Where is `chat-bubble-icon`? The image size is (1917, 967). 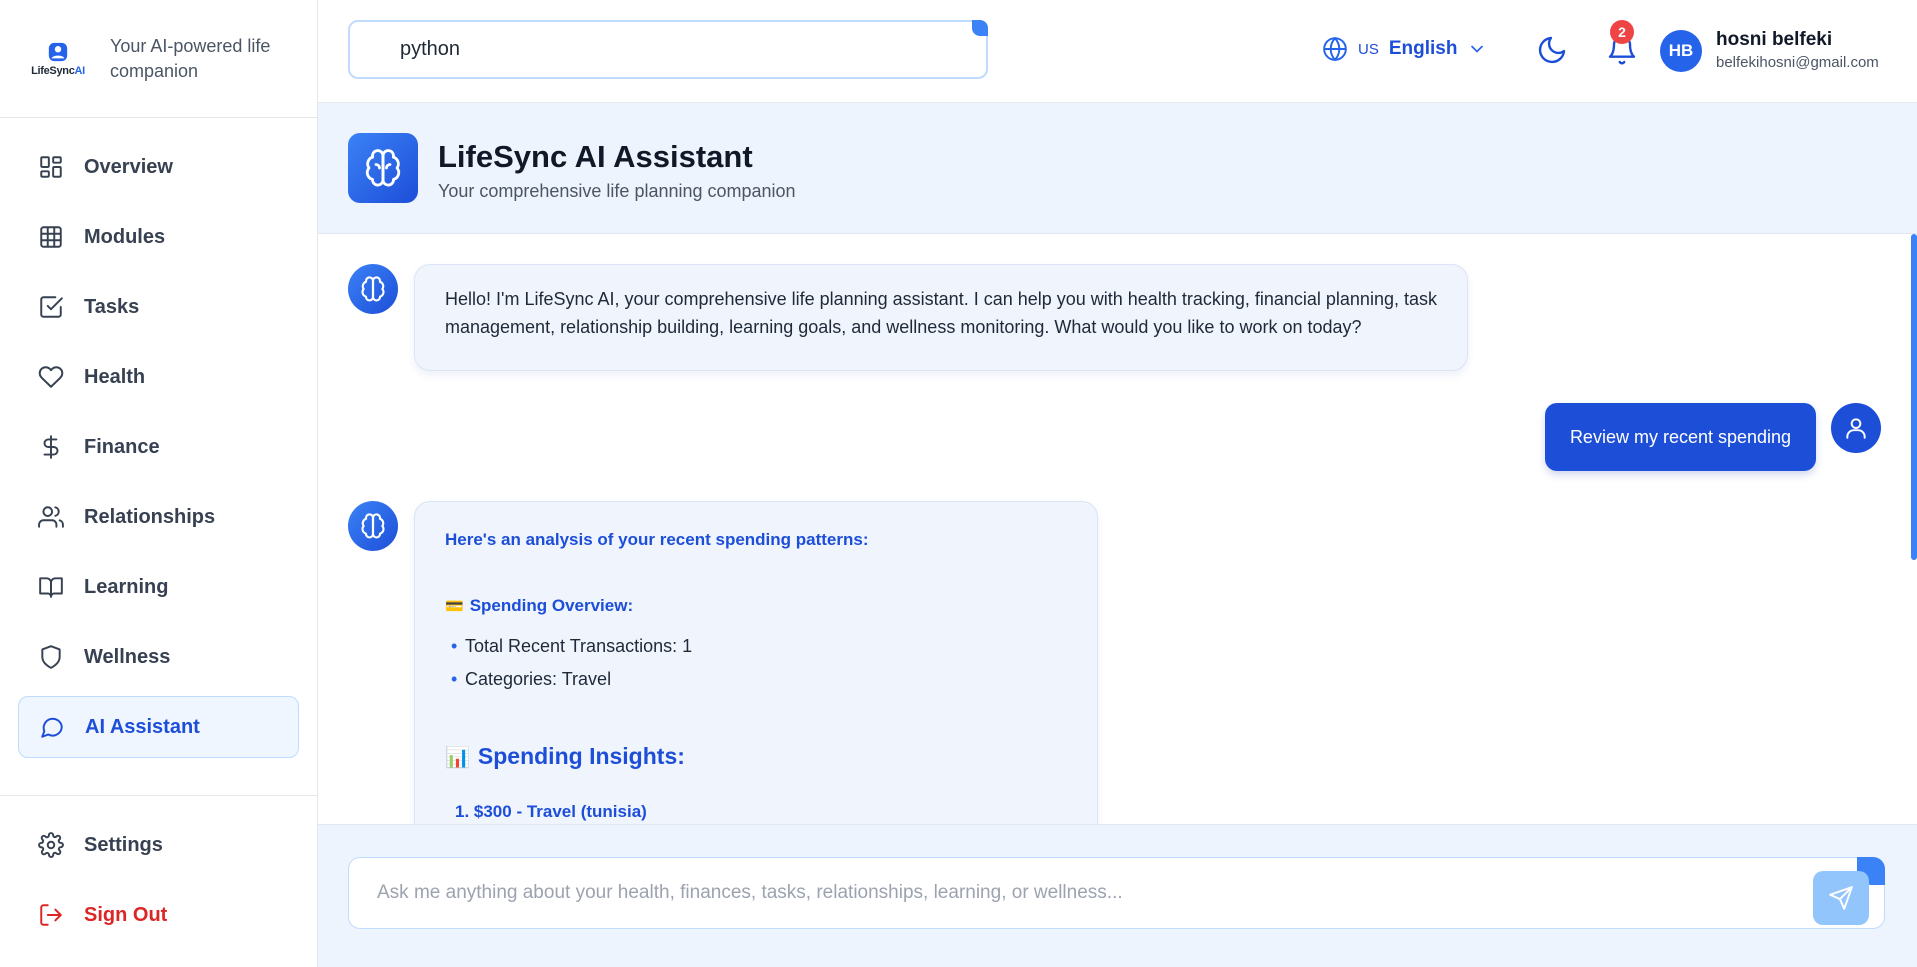
chat-bubble-icon is located at coordinates (52, 727).